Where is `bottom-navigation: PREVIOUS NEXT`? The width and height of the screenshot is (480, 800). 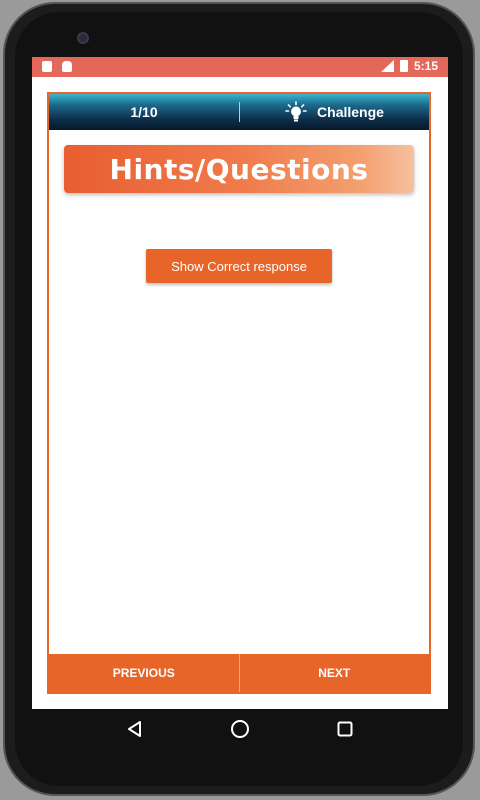 bottom-navigation: PREVIOUS NEXT is located at coordinates (239, 673).